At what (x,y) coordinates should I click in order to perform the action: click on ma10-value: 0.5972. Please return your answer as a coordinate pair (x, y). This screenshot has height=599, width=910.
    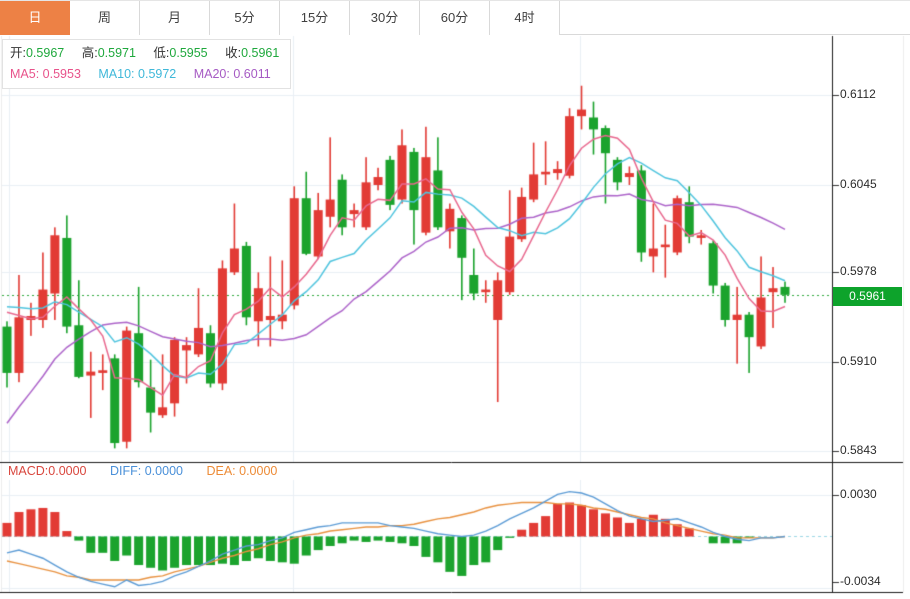
    Looking at the image, I should click on (157, 74).